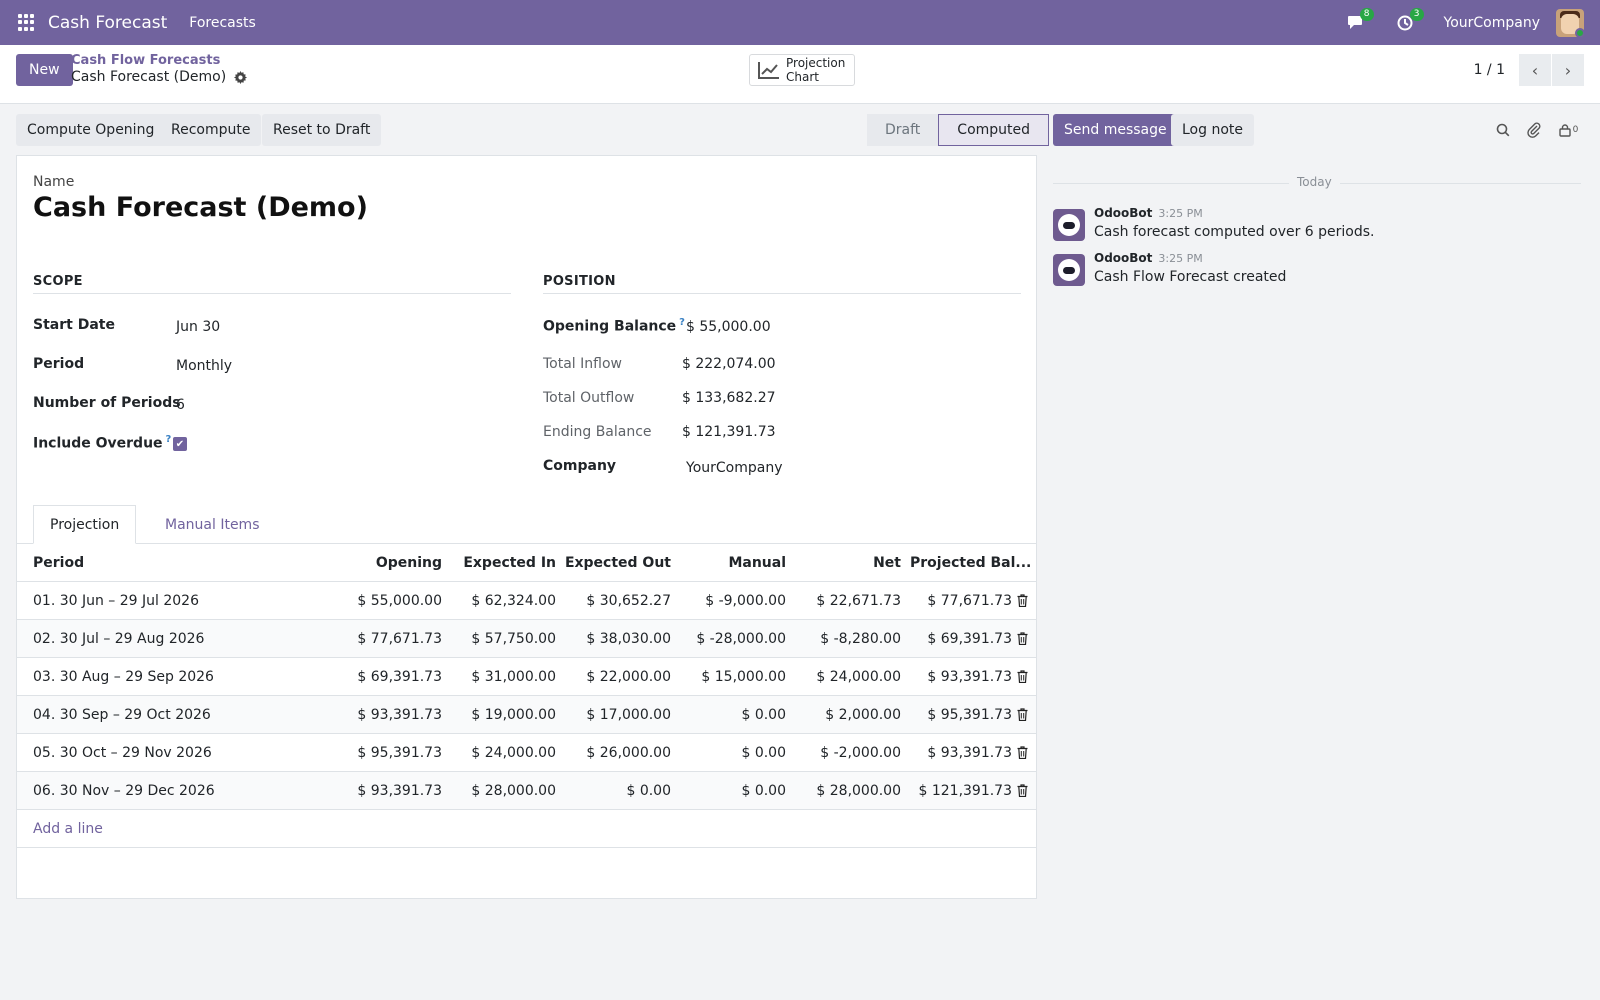 The width and height of the screenshot is (1600, 1000). What do you see at coordinates (843, 715) in the screenshot?
I see `cell-net: $ 2,000.00` at bounding box center [843, 715].